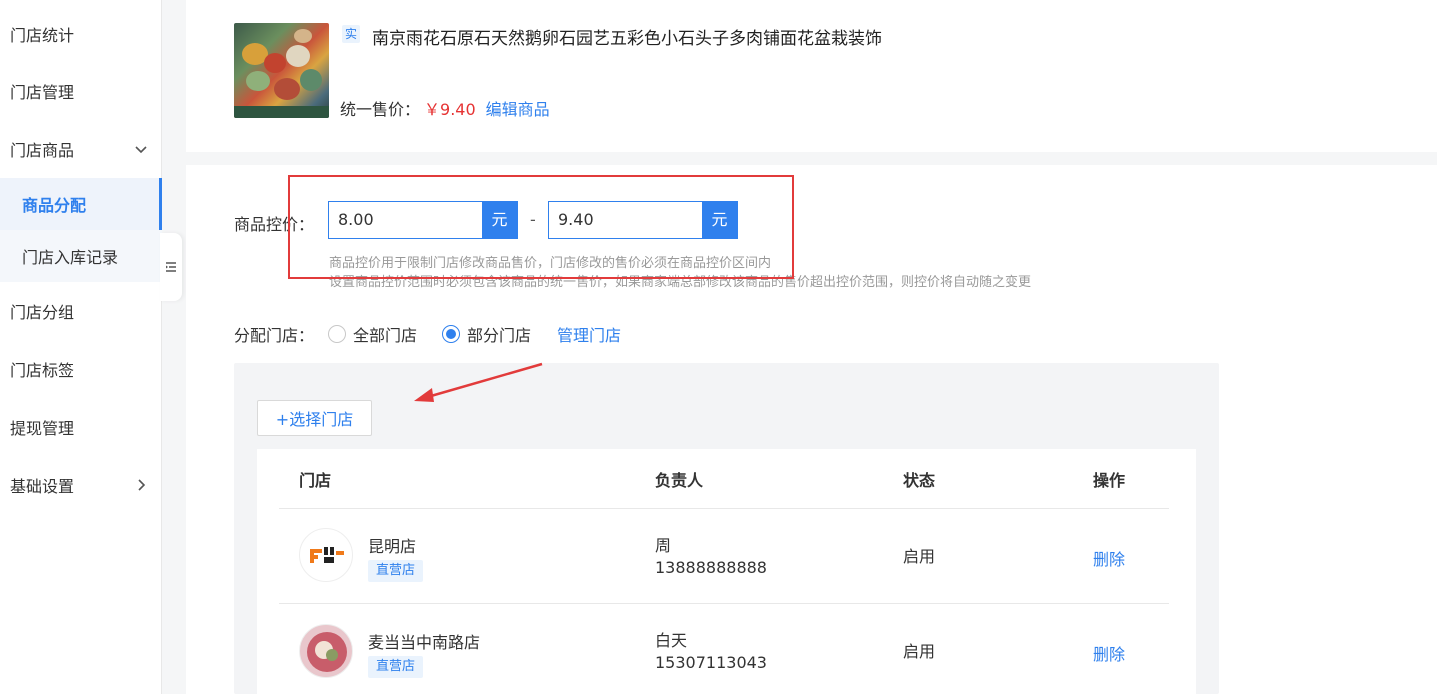  What do you see at coordinates (625, 220) in the screenshot?
I see `price-max-value: 9.40` at bounding box center [625, 220].